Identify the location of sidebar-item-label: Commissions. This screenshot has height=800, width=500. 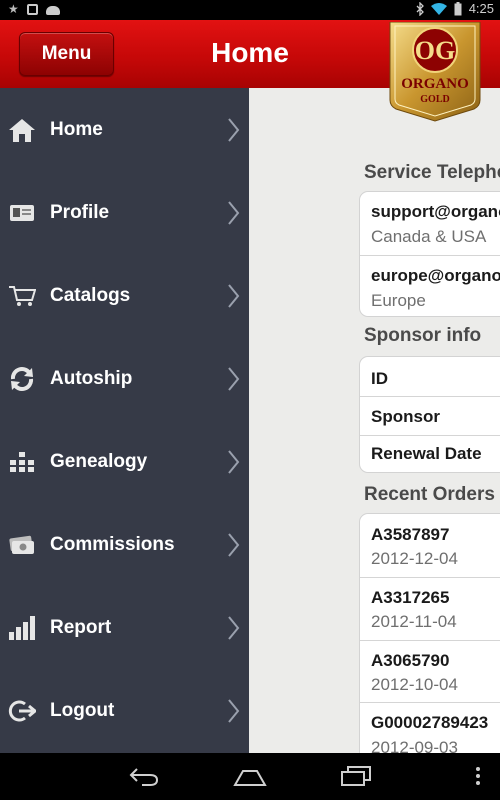
(112, 544).